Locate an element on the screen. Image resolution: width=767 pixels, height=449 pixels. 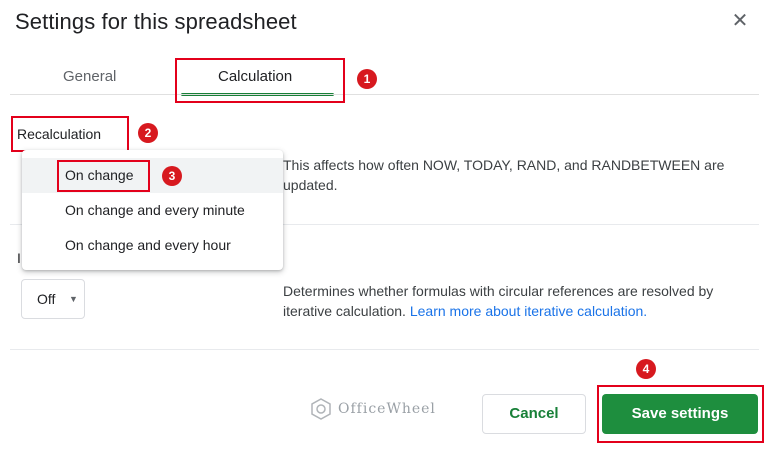
annotation-badge-2: 2 is located at coordinates (148, 133).